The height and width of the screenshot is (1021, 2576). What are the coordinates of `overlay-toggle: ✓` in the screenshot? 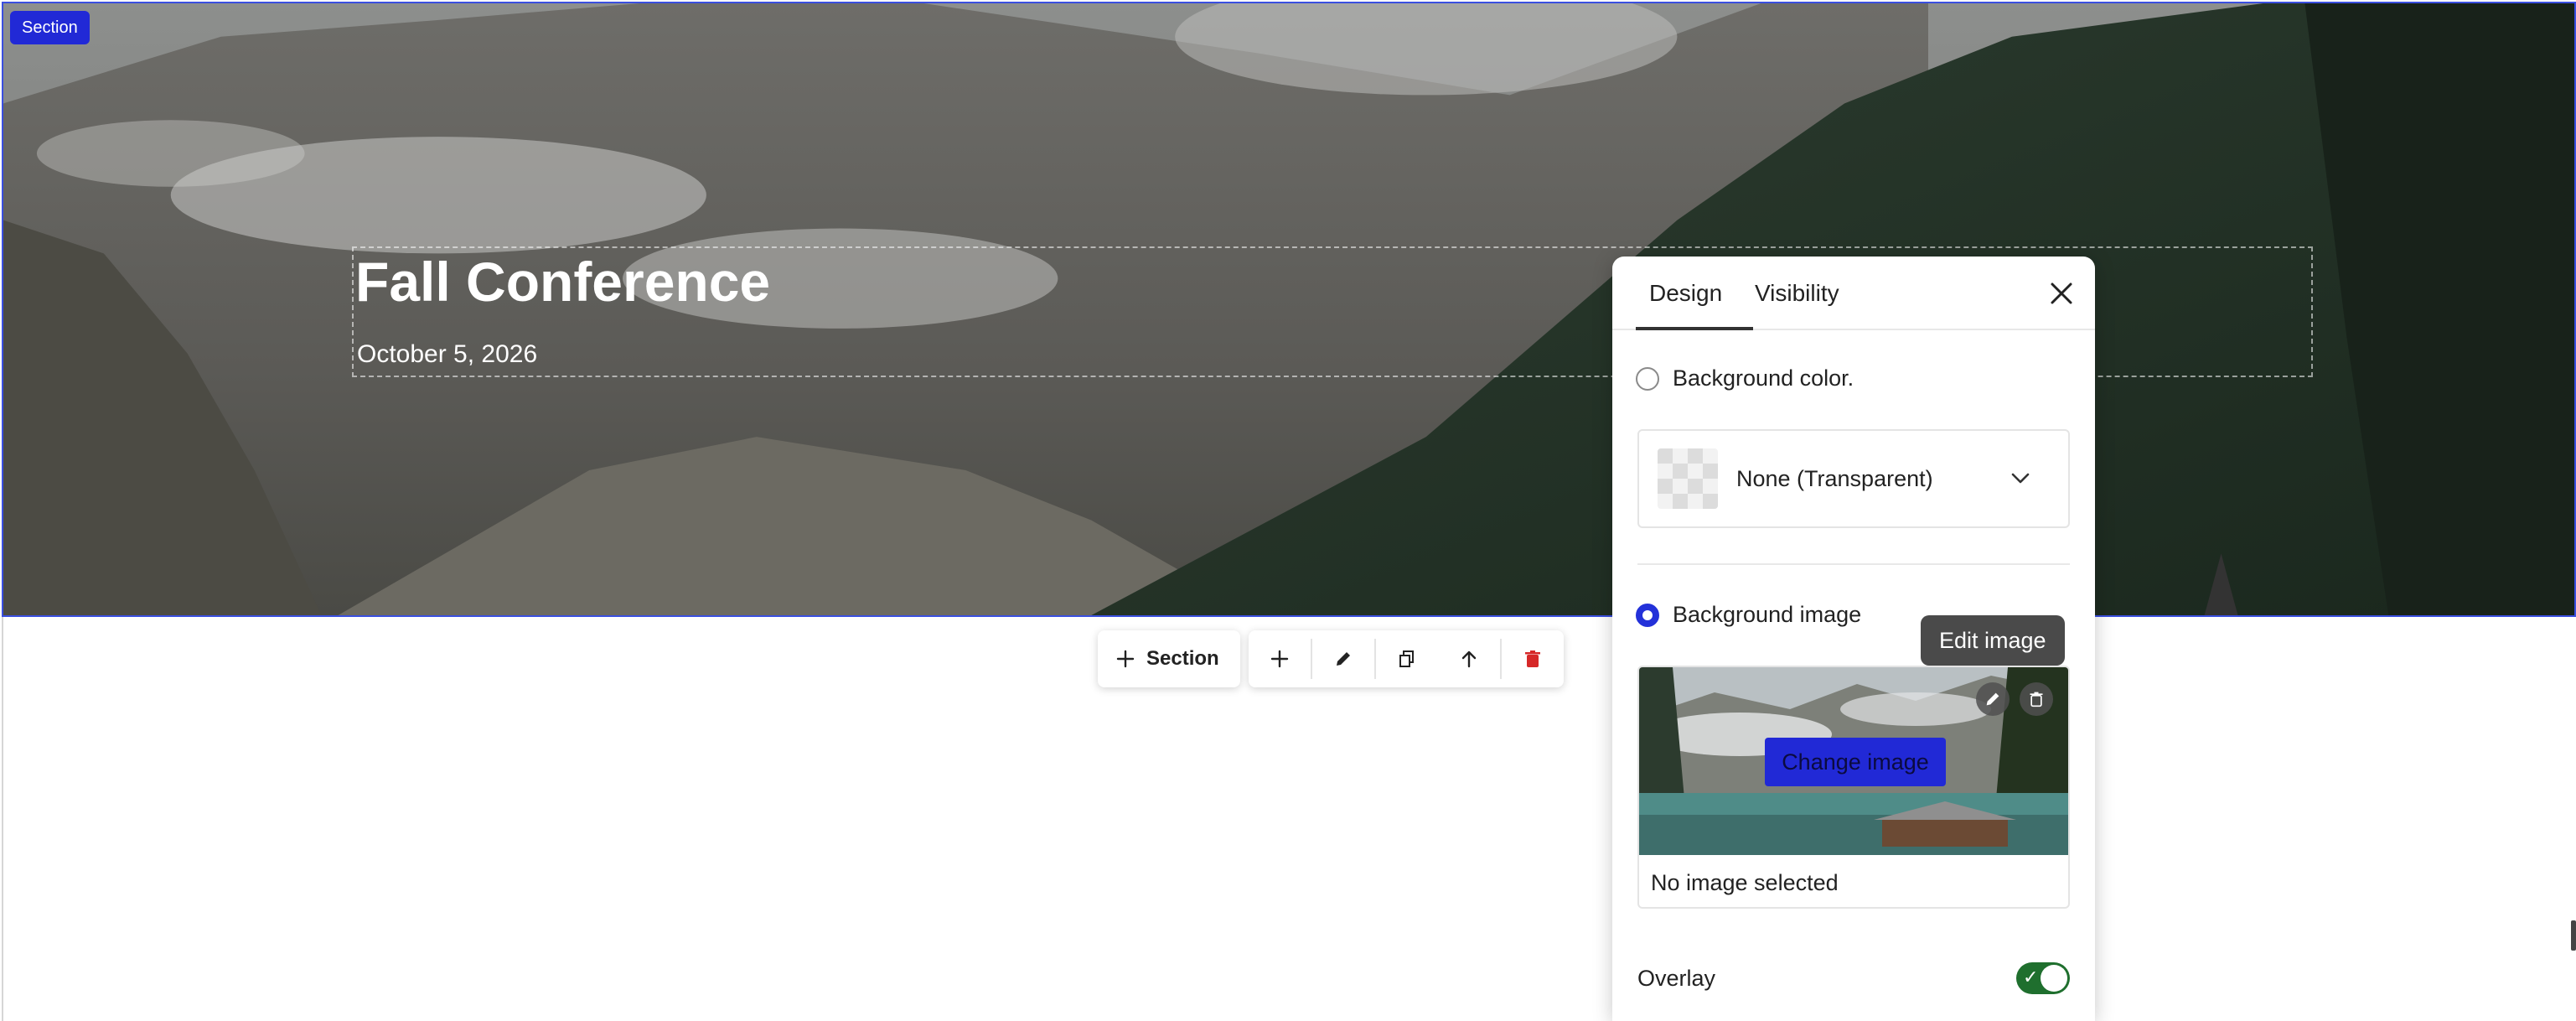 It's located at (2043, 978).